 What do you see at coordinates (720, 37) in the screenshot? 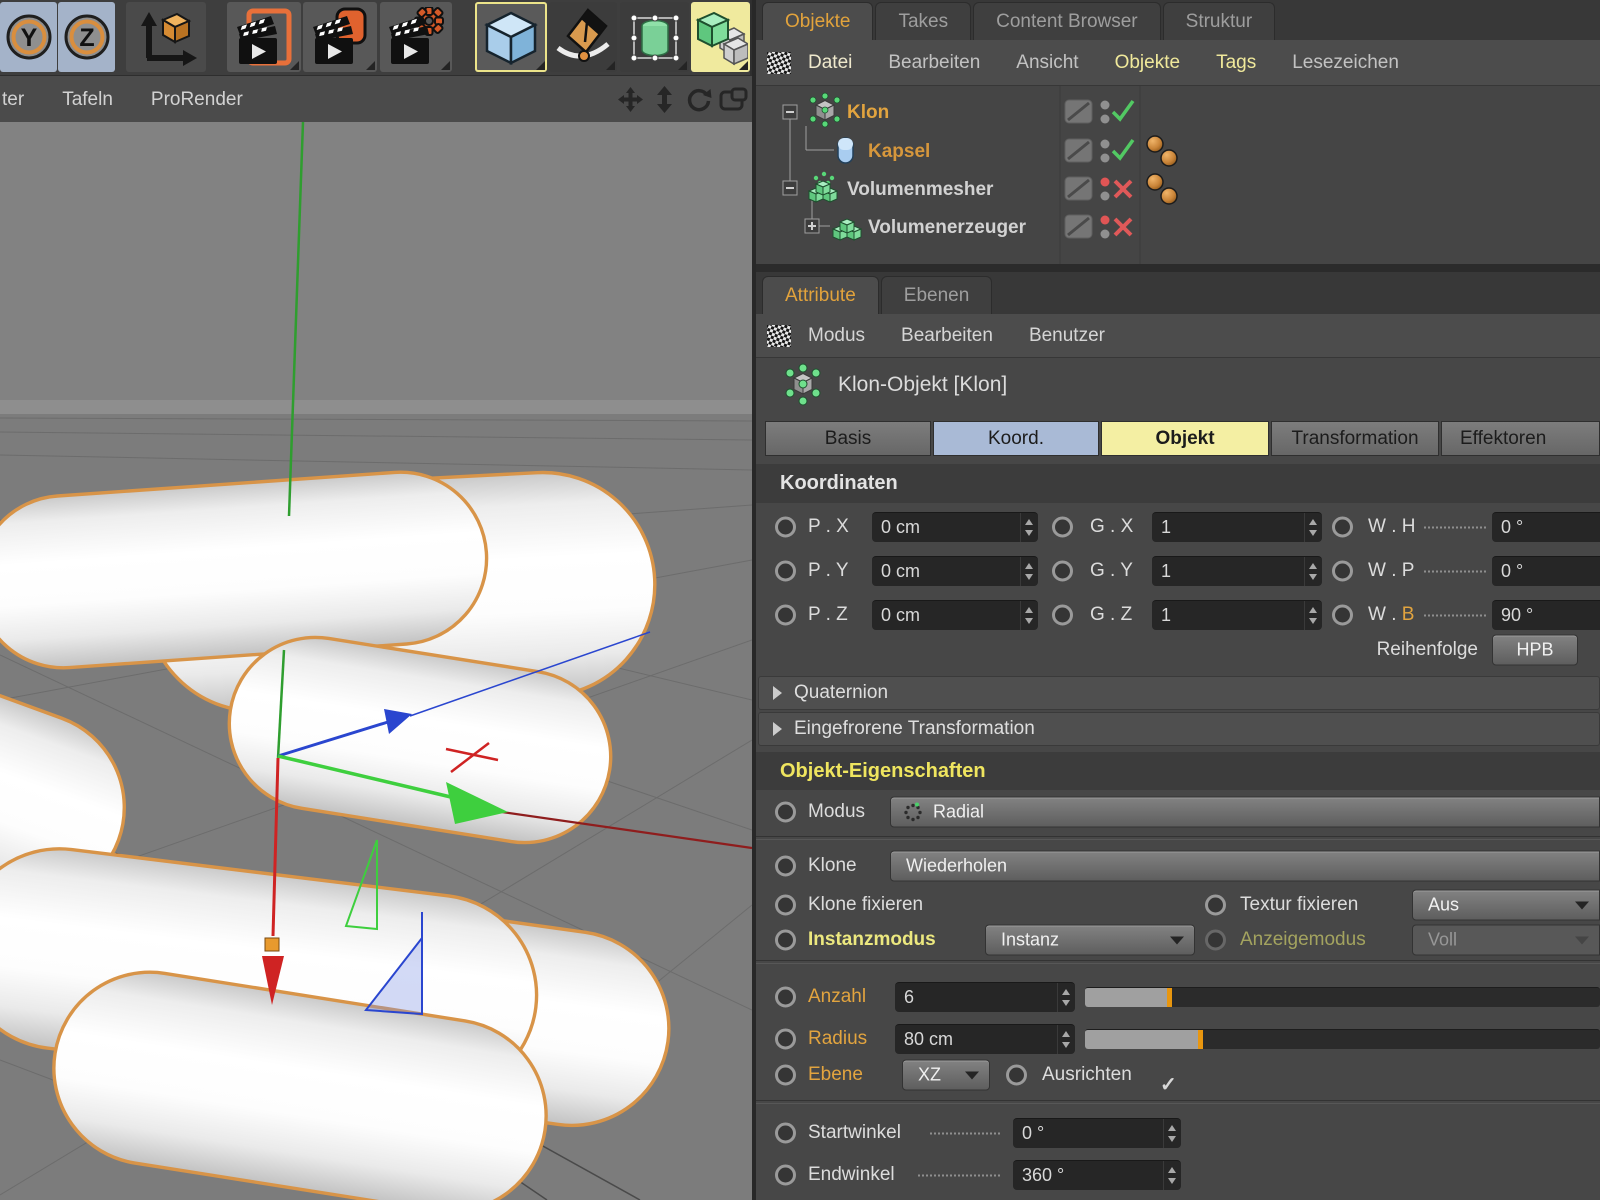
I see `array-clone-button` at bounding box center [720, 37].